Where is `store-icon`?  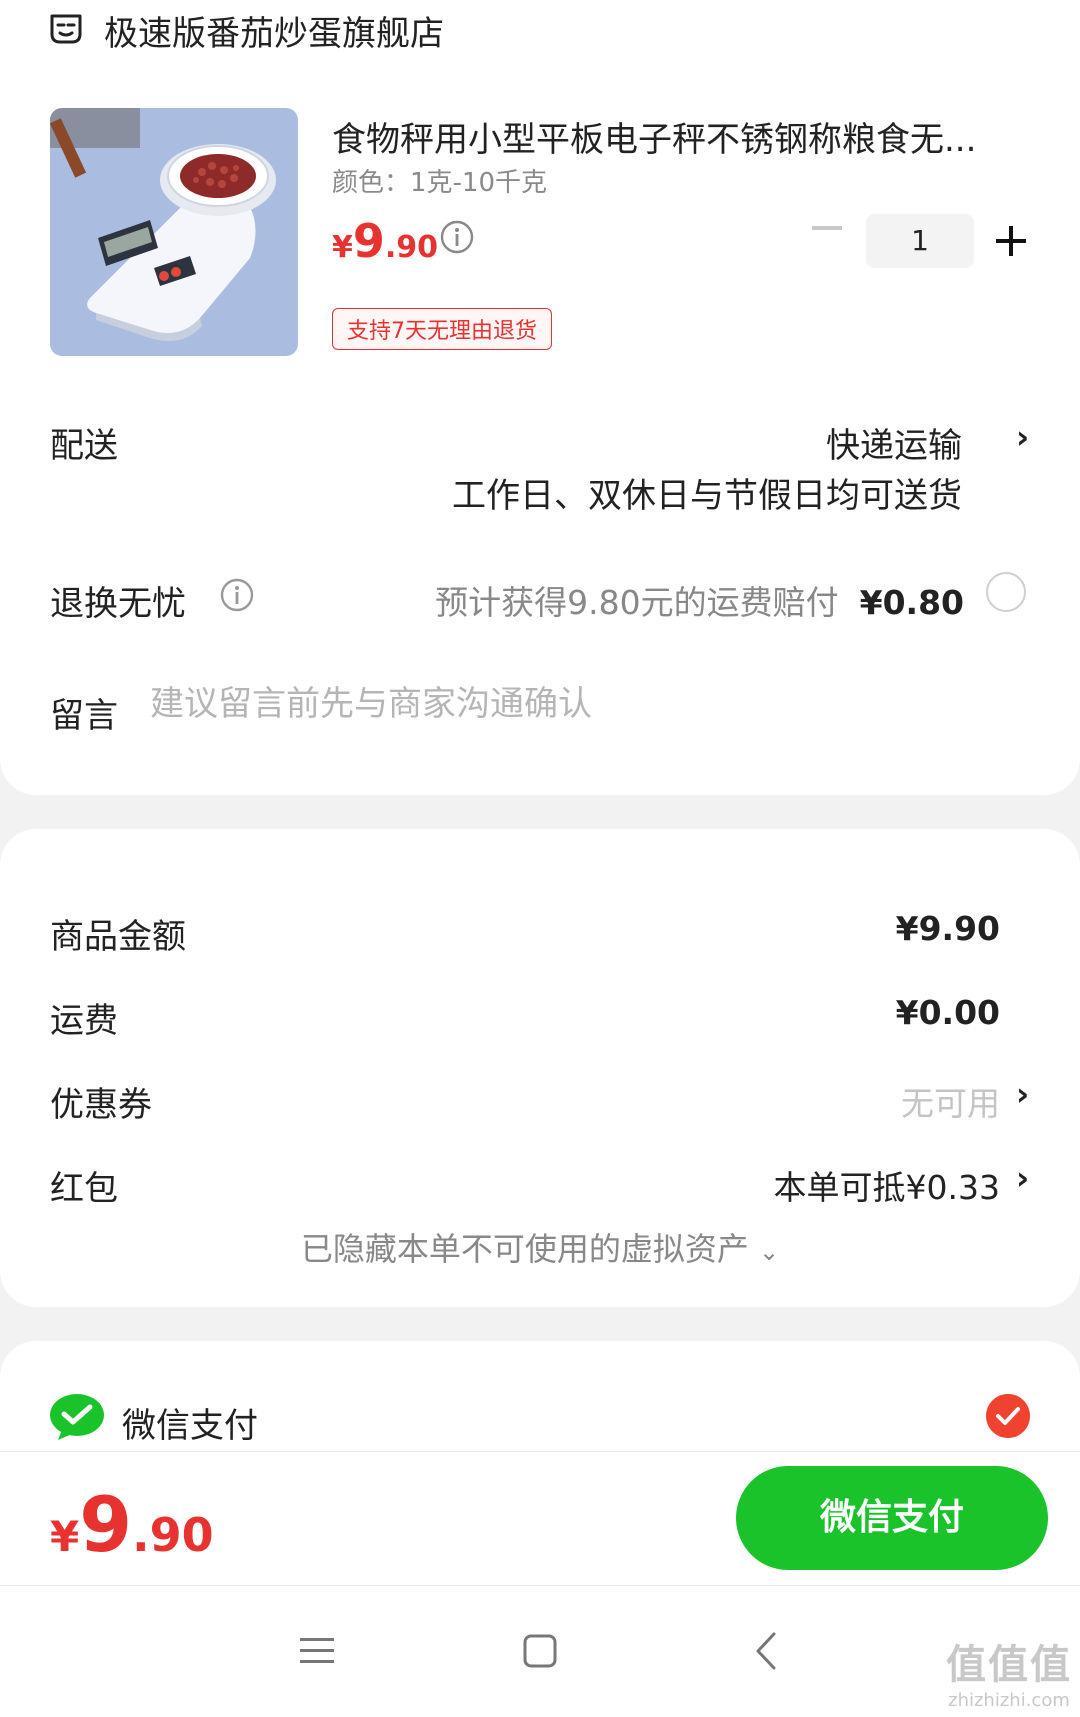 store-icon is located at coordinates (66, 29).